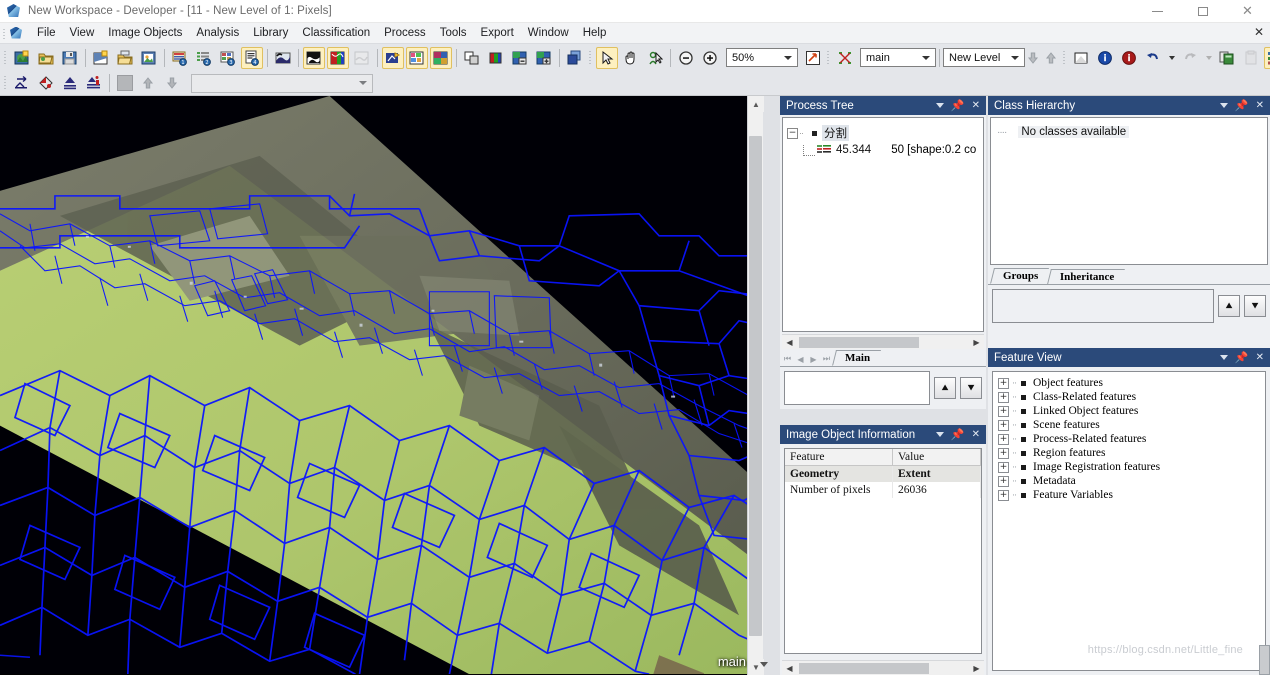 The image size is (1270, 675). I want to click on rgb-view-icon, so click(338, 57).